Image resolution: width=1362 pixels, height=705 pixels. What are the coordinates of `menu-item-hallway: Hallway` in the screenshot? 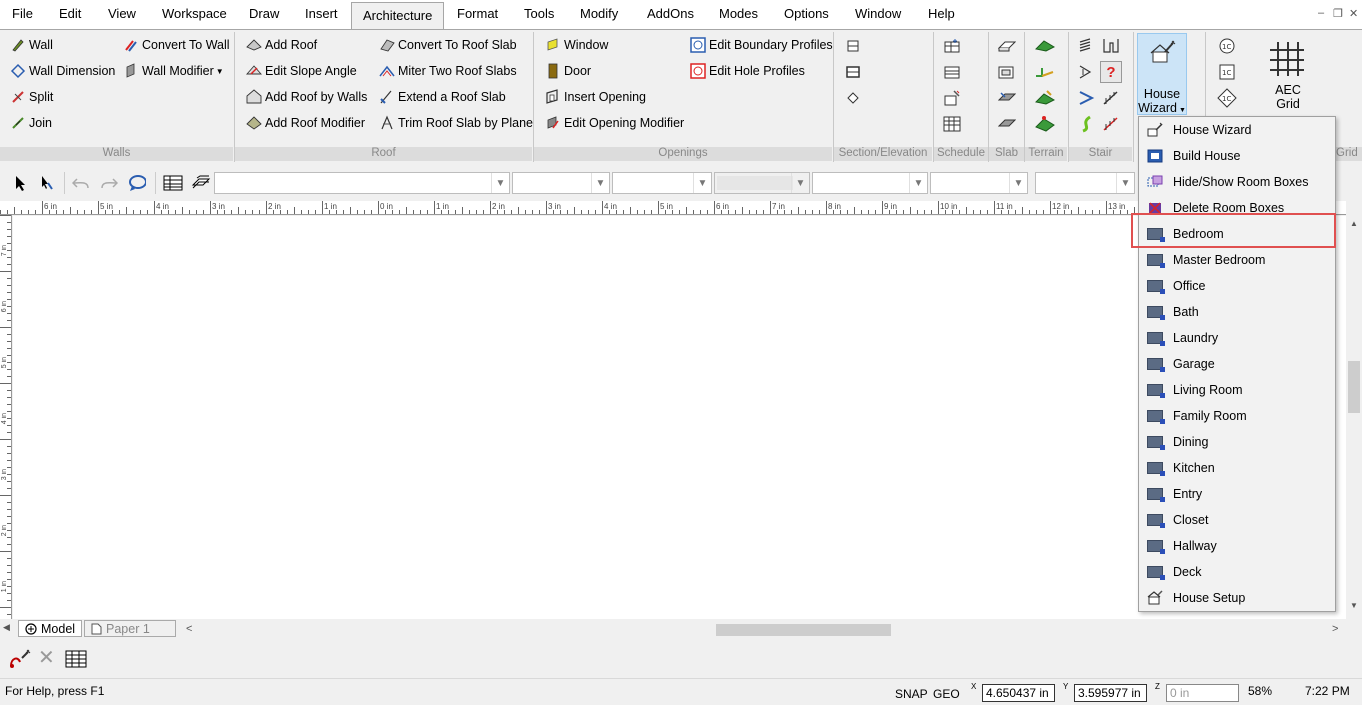 It's located at (1237, 546).